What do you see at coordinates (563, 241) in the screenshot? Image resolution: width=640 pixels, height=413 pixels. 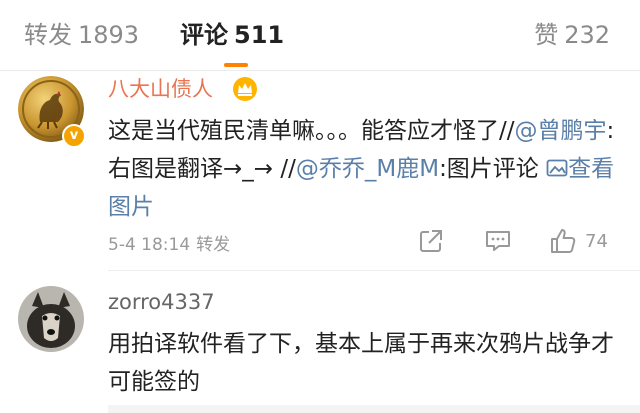 I see `thumbs-up-icon` at bounding box center [563, 241].